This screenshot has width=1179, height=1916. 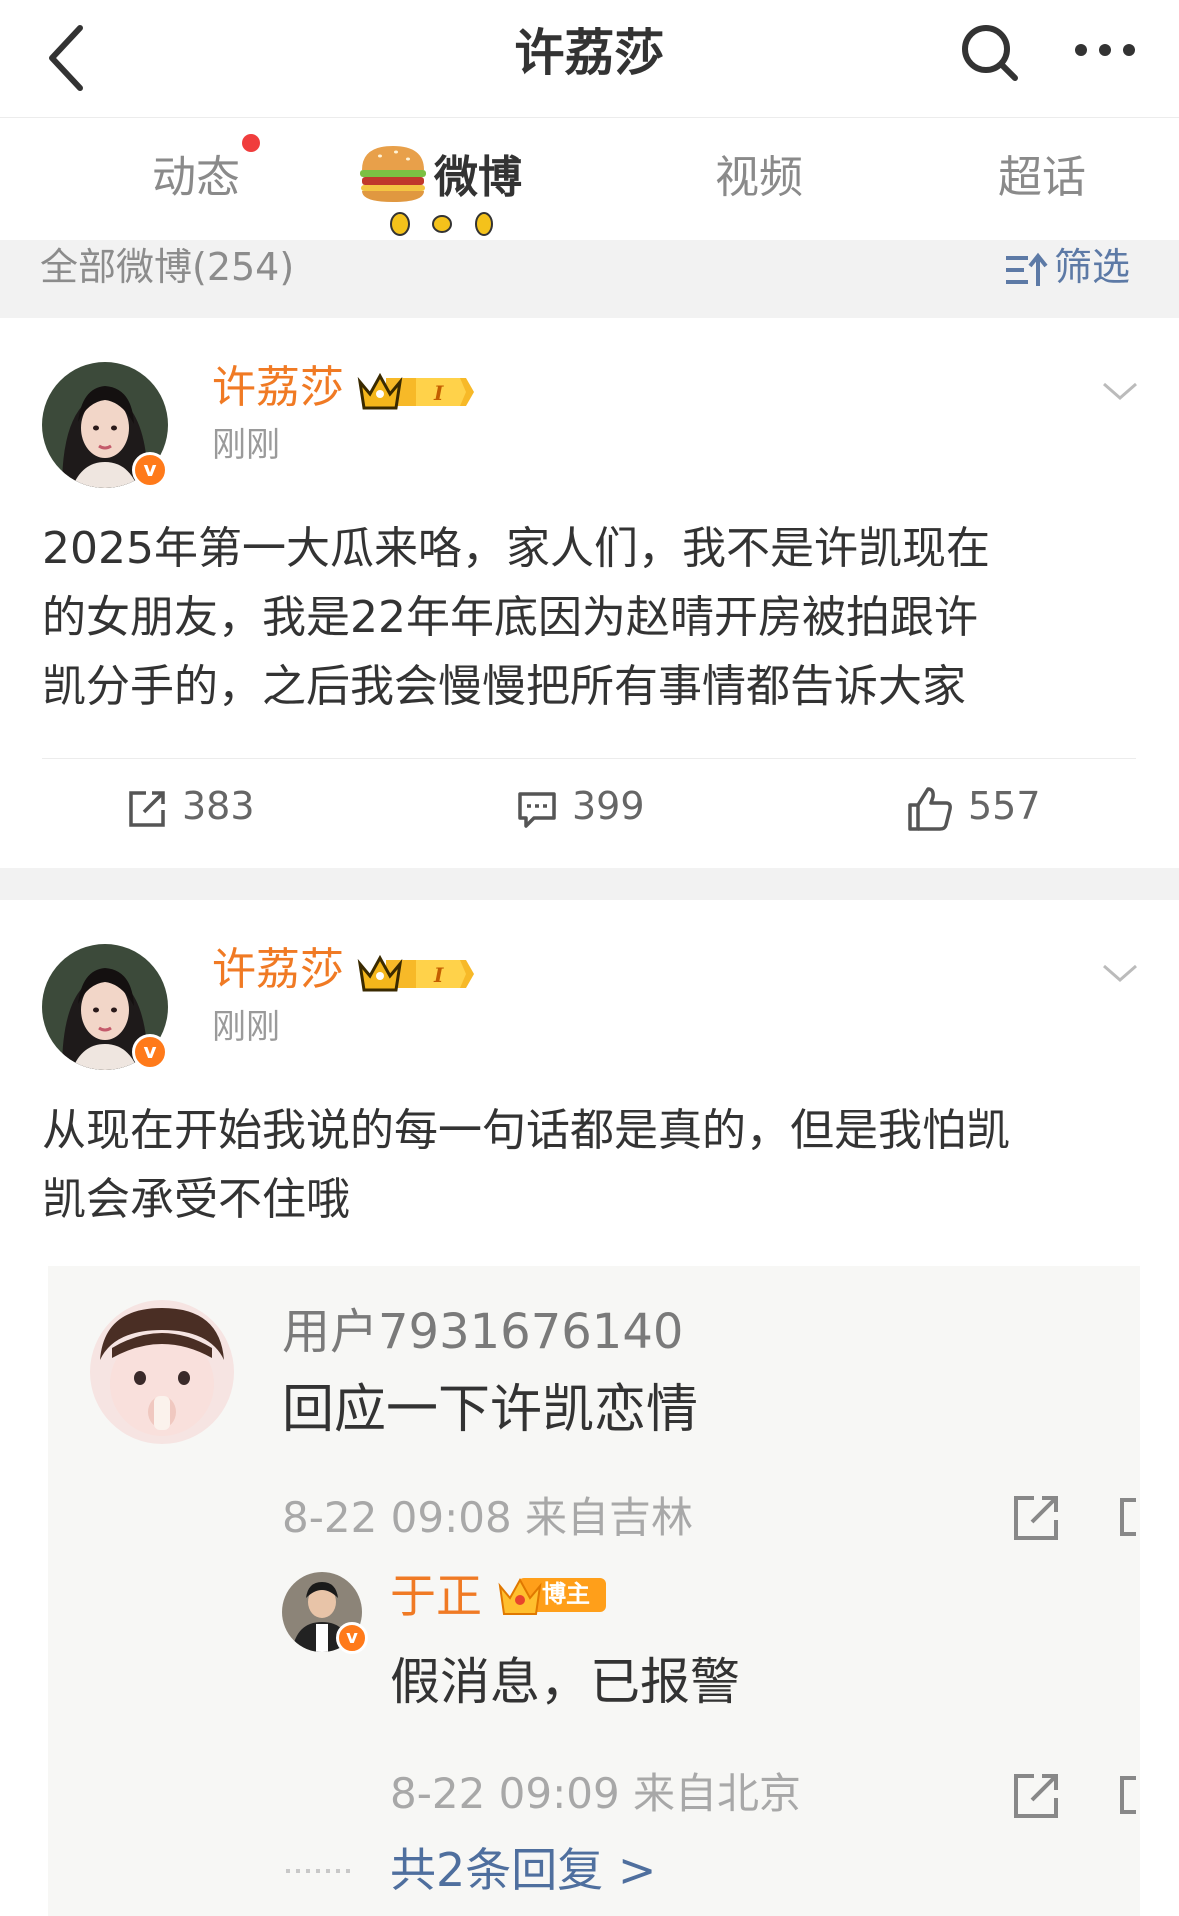 I want to click on top-bar: 许荔莎, so click(x=589, y=59).